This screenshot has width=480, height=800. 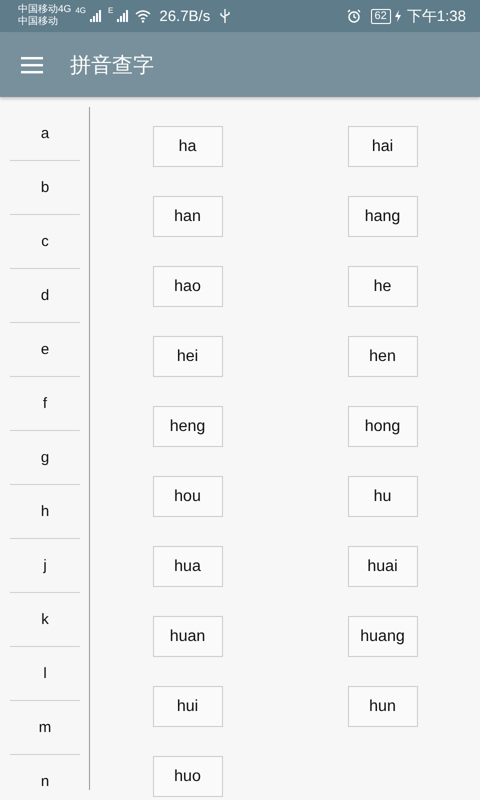 I want to click on syllable-button: hui, so click(x=187, y=706).